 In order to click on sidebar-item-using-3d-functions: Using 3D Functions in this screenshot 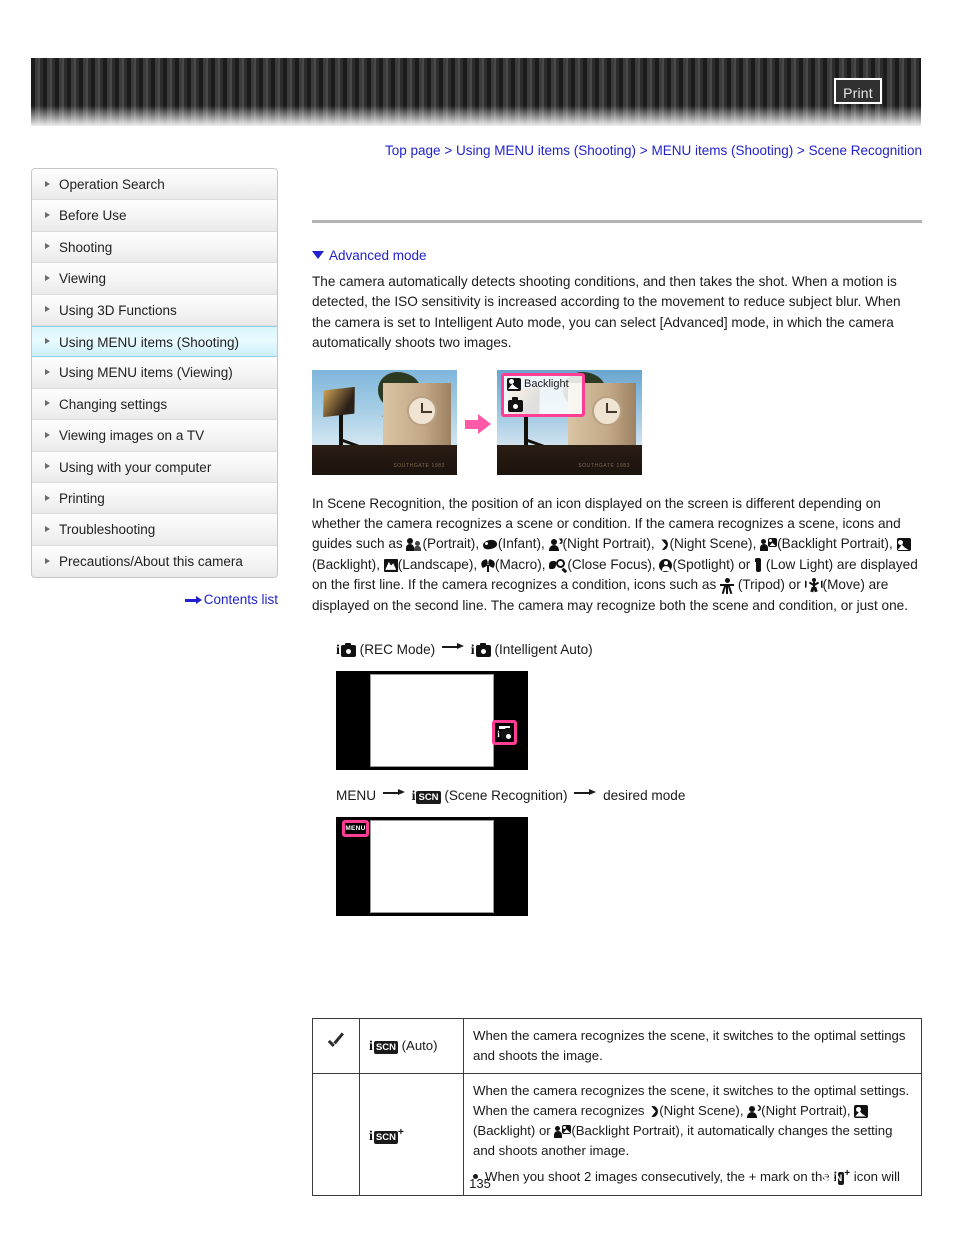, I will do `click(154, 310)`.